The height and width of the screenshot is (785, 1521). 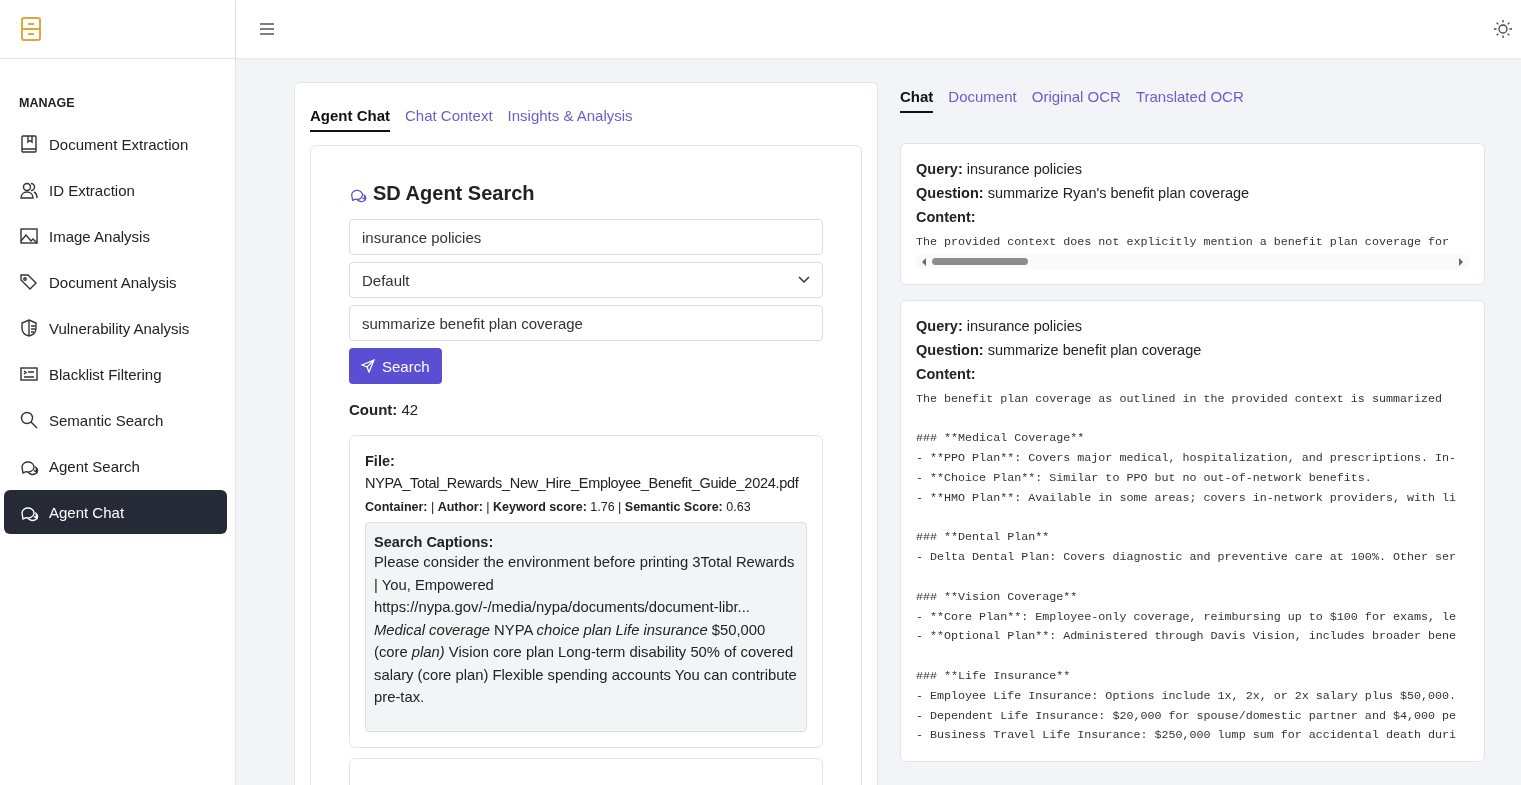 What do you see at coordinates (368, 366) in the screenshot?
I see `send-icon` at bounding box center [368, 366].